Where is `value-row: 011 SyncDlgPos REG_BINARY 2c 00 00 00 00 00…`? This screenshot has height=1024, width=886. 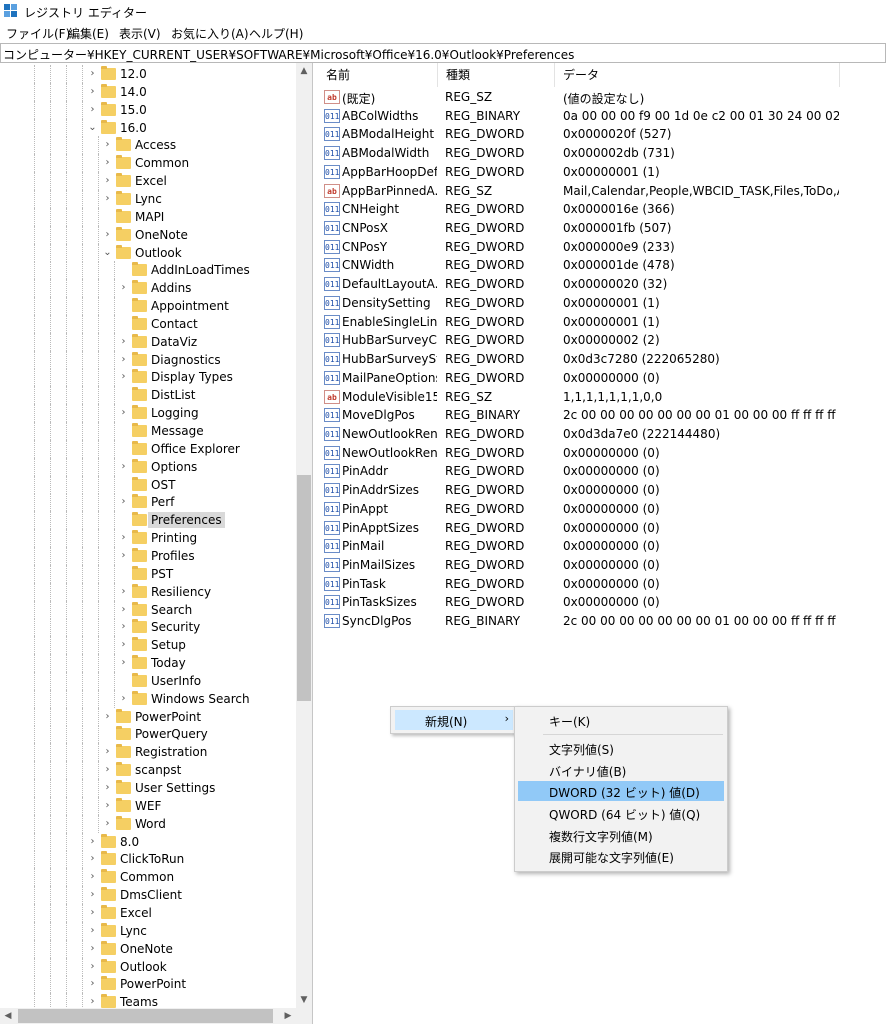 value-row: 011 SyncDlgPos REG_BINARY 2c 00 00 00 00 00… is located at coordinates (602, 621).